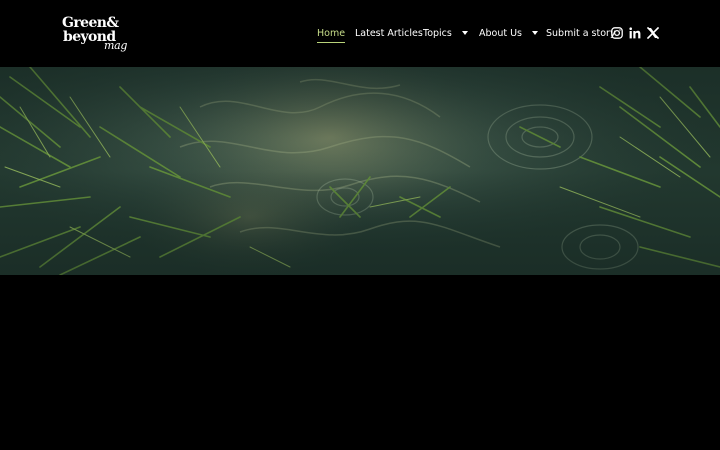  I want to click on nav-item-about-us: About Us, so click(509, 34).